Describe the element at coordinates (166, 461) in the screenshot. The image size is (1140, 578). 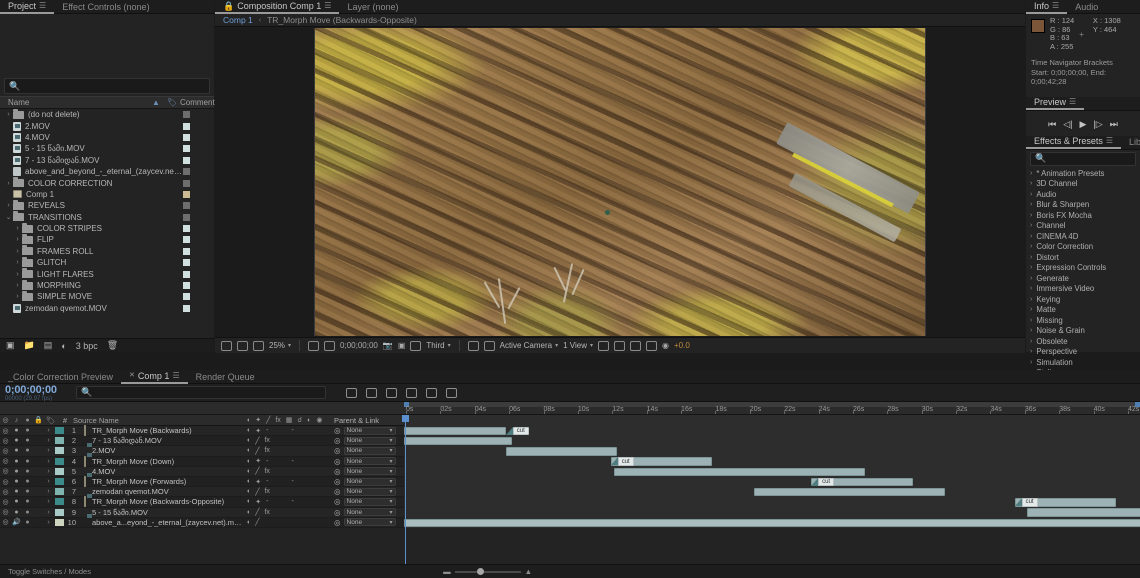
I see `layer-name: TR_Morph Move (Down)` at that location.